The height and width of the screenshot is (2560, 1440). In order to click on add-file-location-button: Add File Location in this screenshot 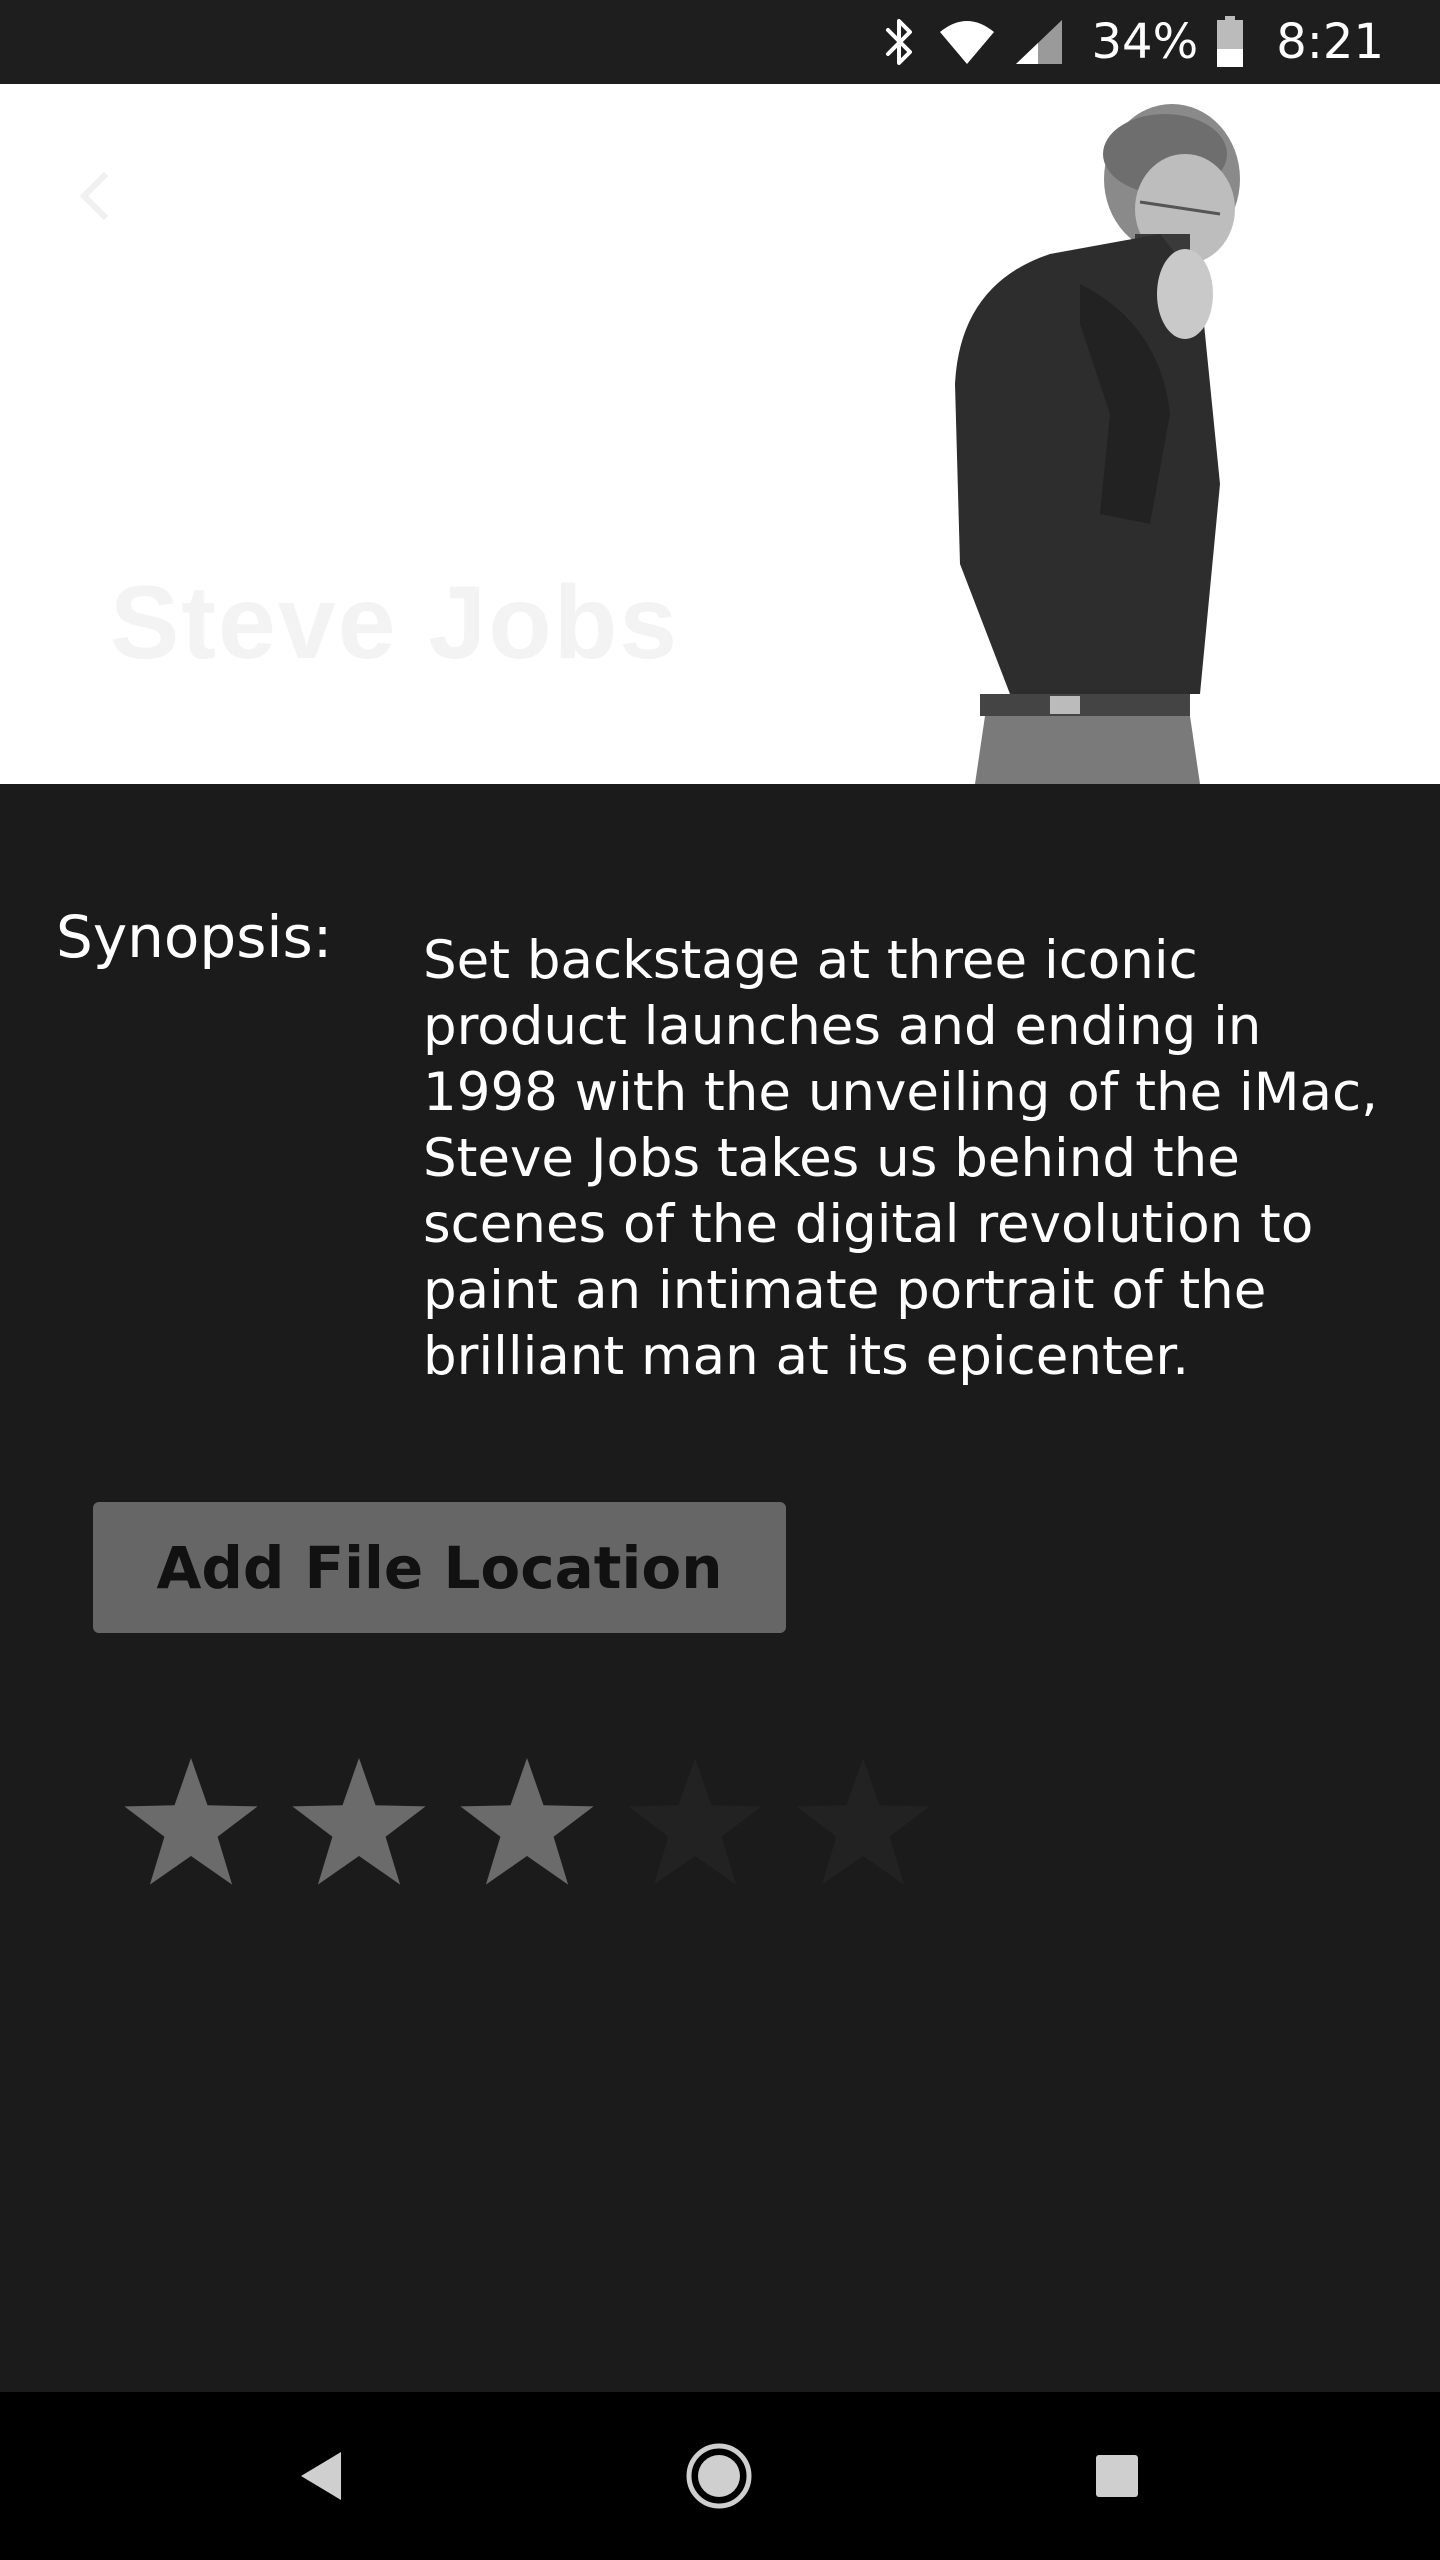, I will do `click(439, 1567)`.